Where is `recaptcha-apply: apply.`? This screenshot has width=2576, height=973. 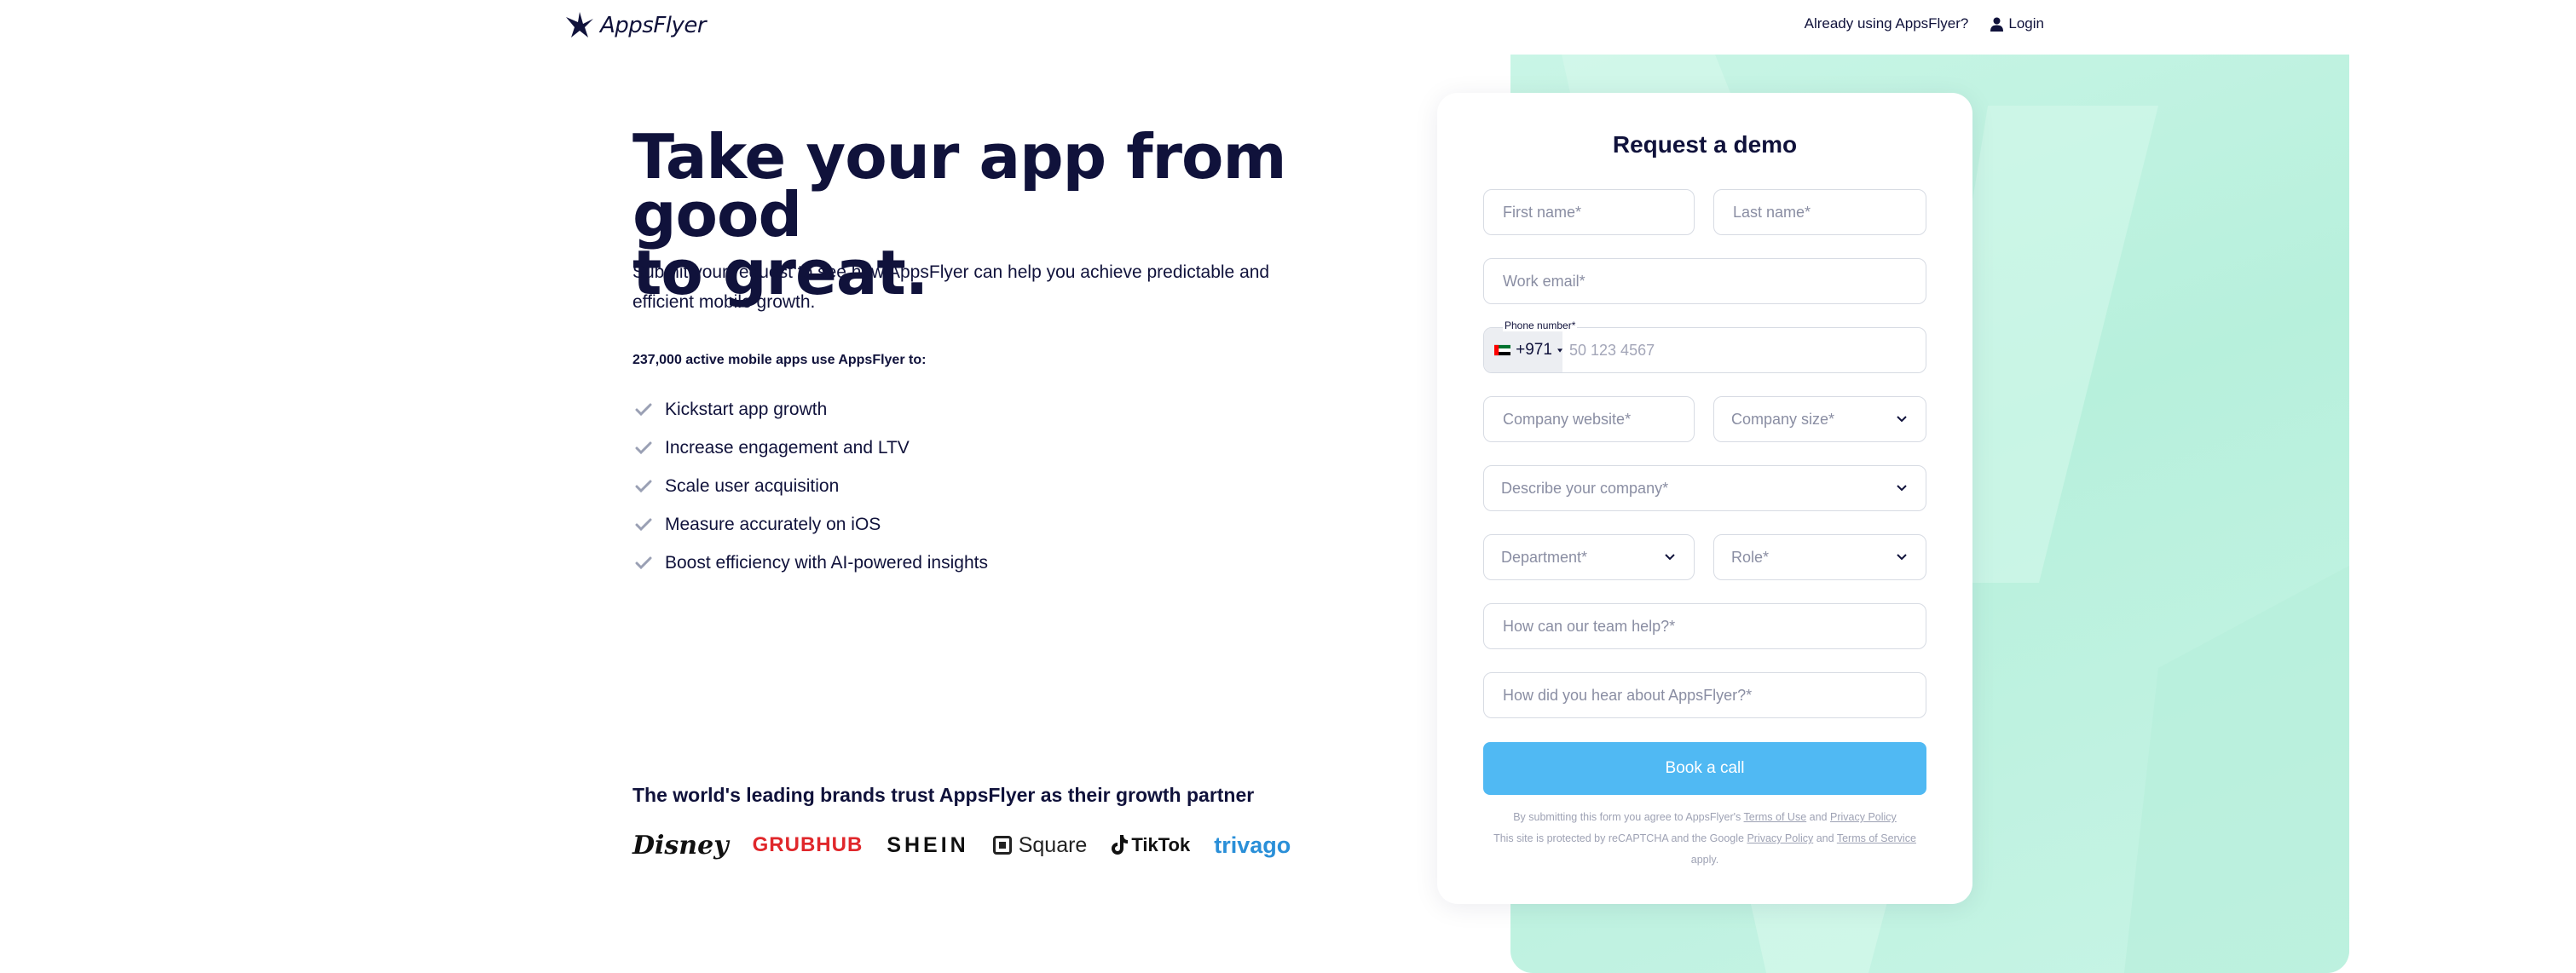 recaptcha-apply: apply. is located at coordinates (1704, 860).